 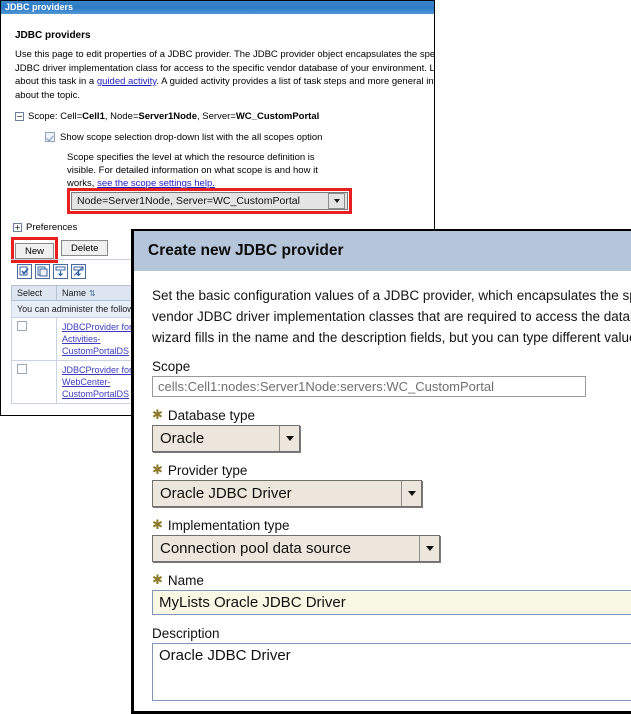 What do you see at coordinates (24, 271) in the screenshot?
I see `select-all-icon` at bounding box center [24, 271].